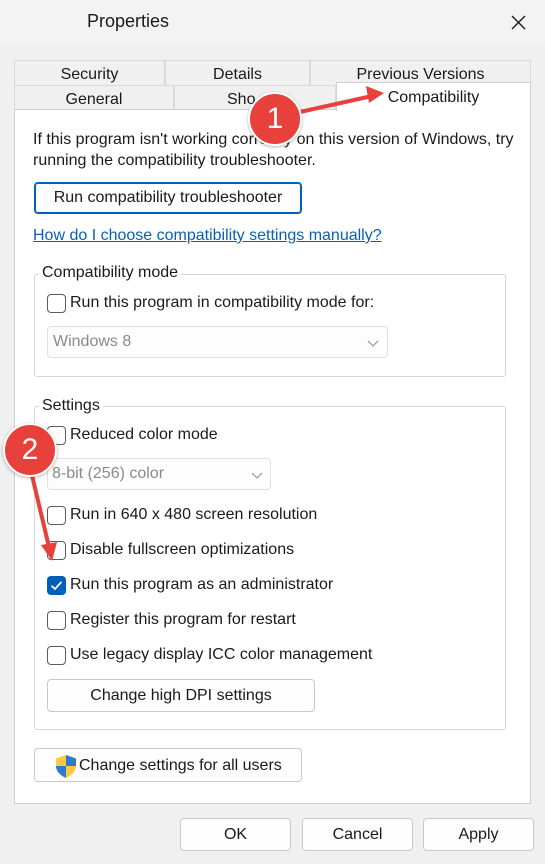  Describe the element at coordinates (375, 94) in the screenshot. I see `arrow-1-head` at that location.